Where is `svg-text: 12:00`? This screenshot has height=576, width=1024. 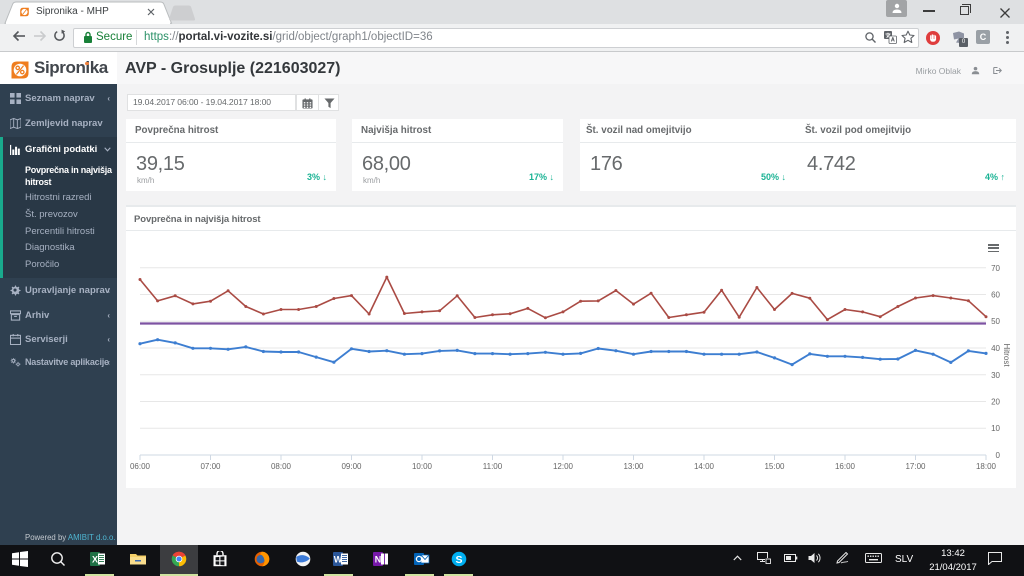
svg-text: 12:00 is located at coordinates (563, 466).